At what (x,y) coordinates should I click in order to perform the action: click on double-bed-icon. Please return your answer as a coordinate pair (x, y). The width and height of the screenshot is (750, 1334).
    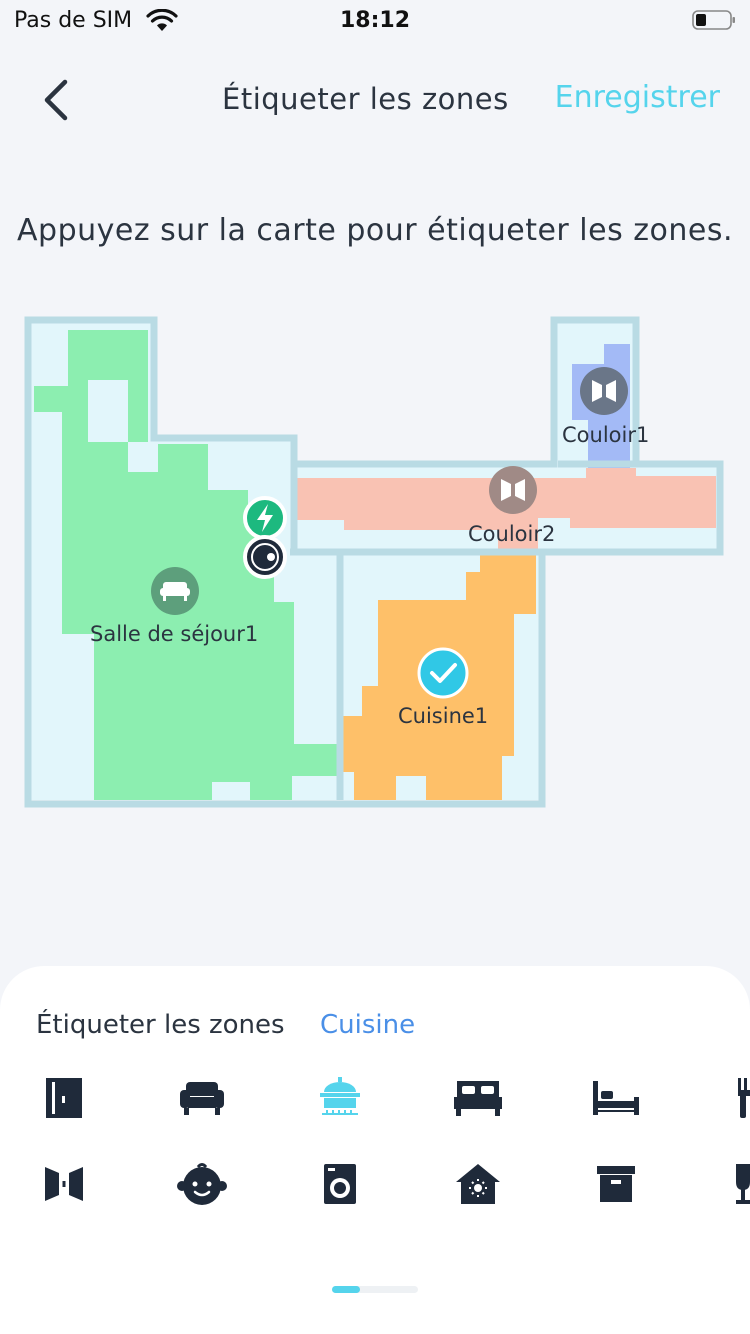
    Looking at the image, I should click on (478, 1098).